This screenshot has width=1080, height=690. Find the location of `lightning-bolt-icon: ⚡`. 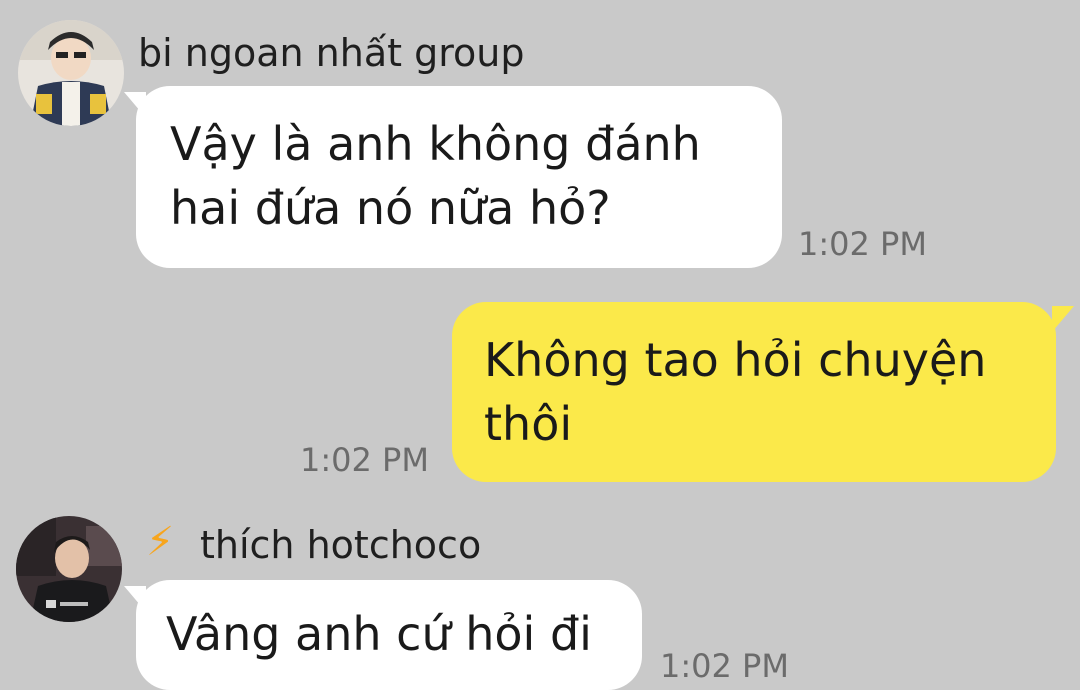

lightning-bolt-icon: ⚡ is located at coordinates (160, 542).